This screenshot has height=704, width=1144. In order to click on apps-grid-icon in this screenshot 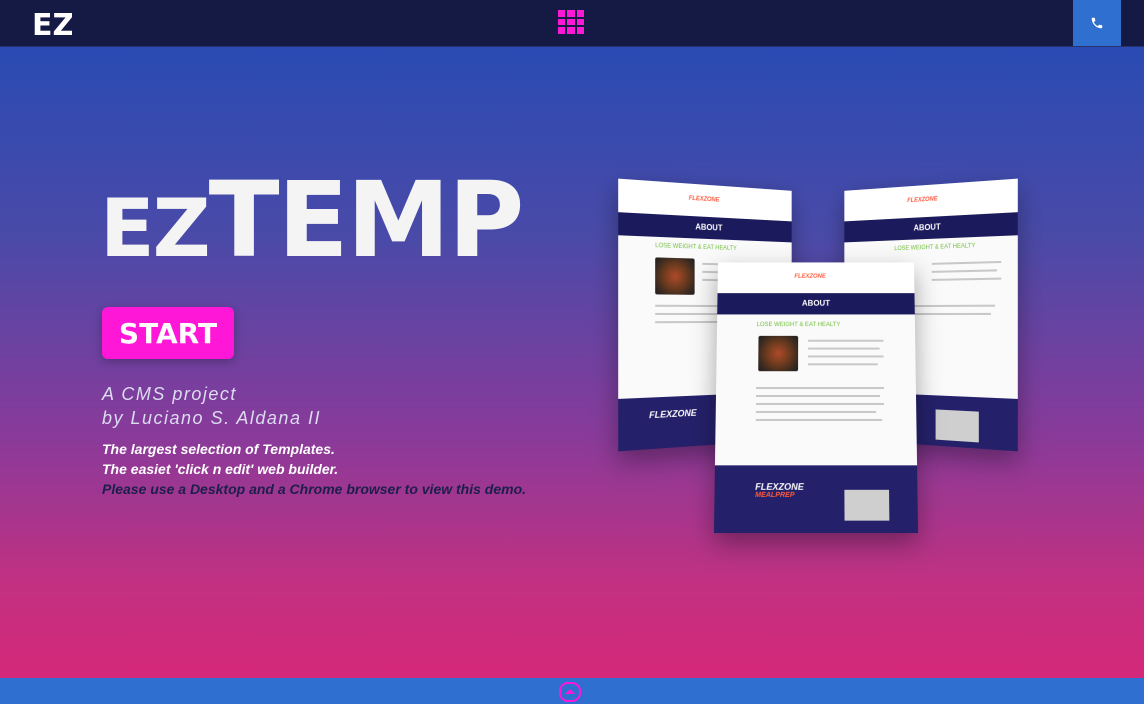, I will do `click(571, 22)`.